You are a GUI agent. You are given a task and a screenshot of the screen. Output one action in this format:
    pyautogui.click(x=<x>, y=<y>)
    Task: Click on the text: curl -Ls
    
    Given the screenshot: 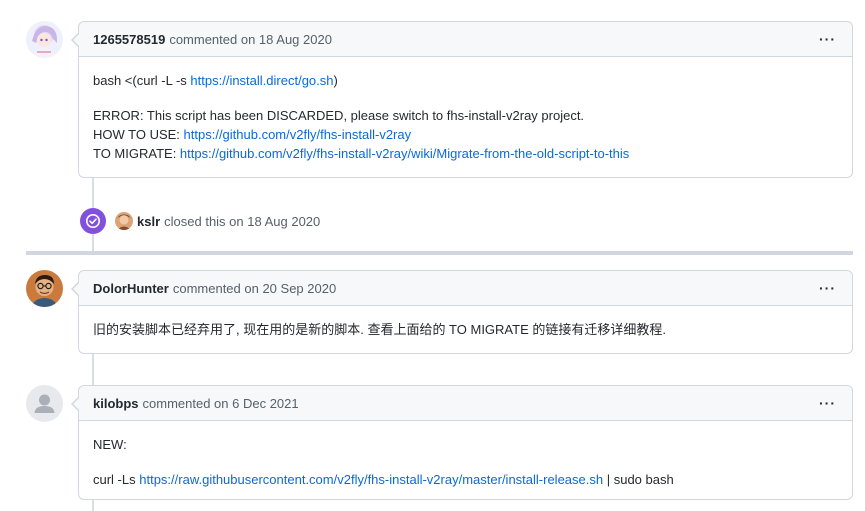 What is the action you would take?
    pyautogui.click(x=116, y=479)
    